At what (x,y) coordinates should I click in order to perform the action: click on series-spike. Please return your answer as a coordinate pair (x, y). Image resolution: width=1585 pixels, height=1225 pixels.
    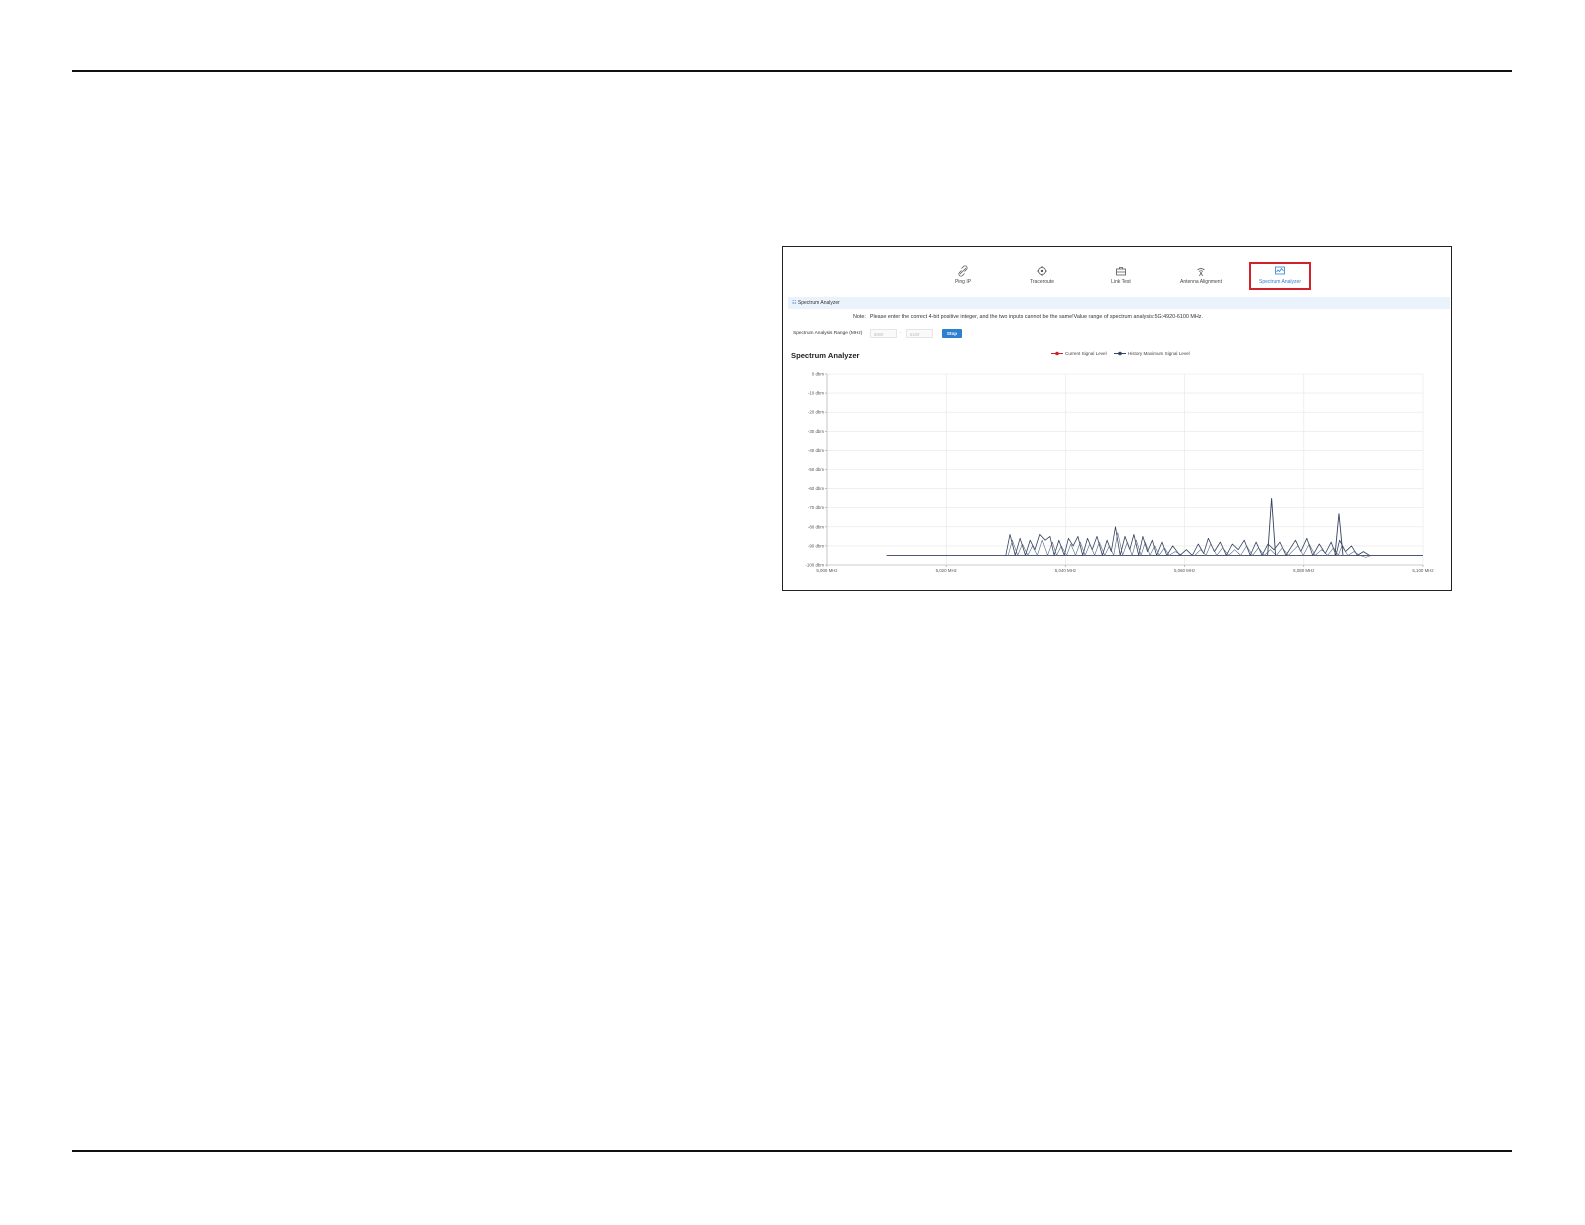
    Looking at the image, I should click on (1339, 534).